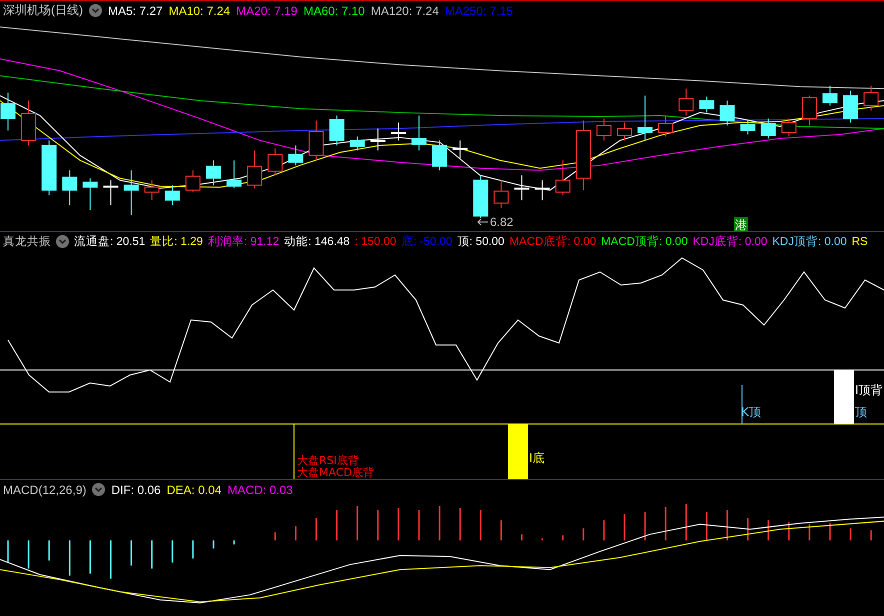 This screenshot has height=616, width=884. What do you see at coordinates (176, 241) in the screenshot?
I see `indicator-value: 量比: 1.29` at bounding box center [176, 241].